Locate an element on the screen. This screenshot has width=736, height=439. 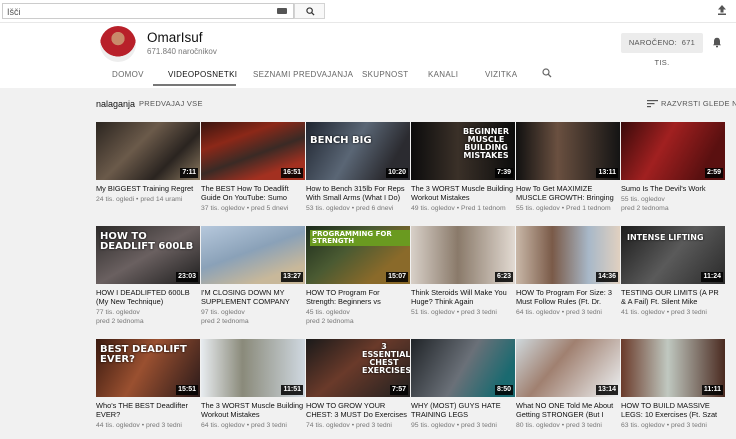
video-thumbnail: BEGINNER MUSCLE BUILDING MISTAKES 7:39 is located at coordinates (463, 151).